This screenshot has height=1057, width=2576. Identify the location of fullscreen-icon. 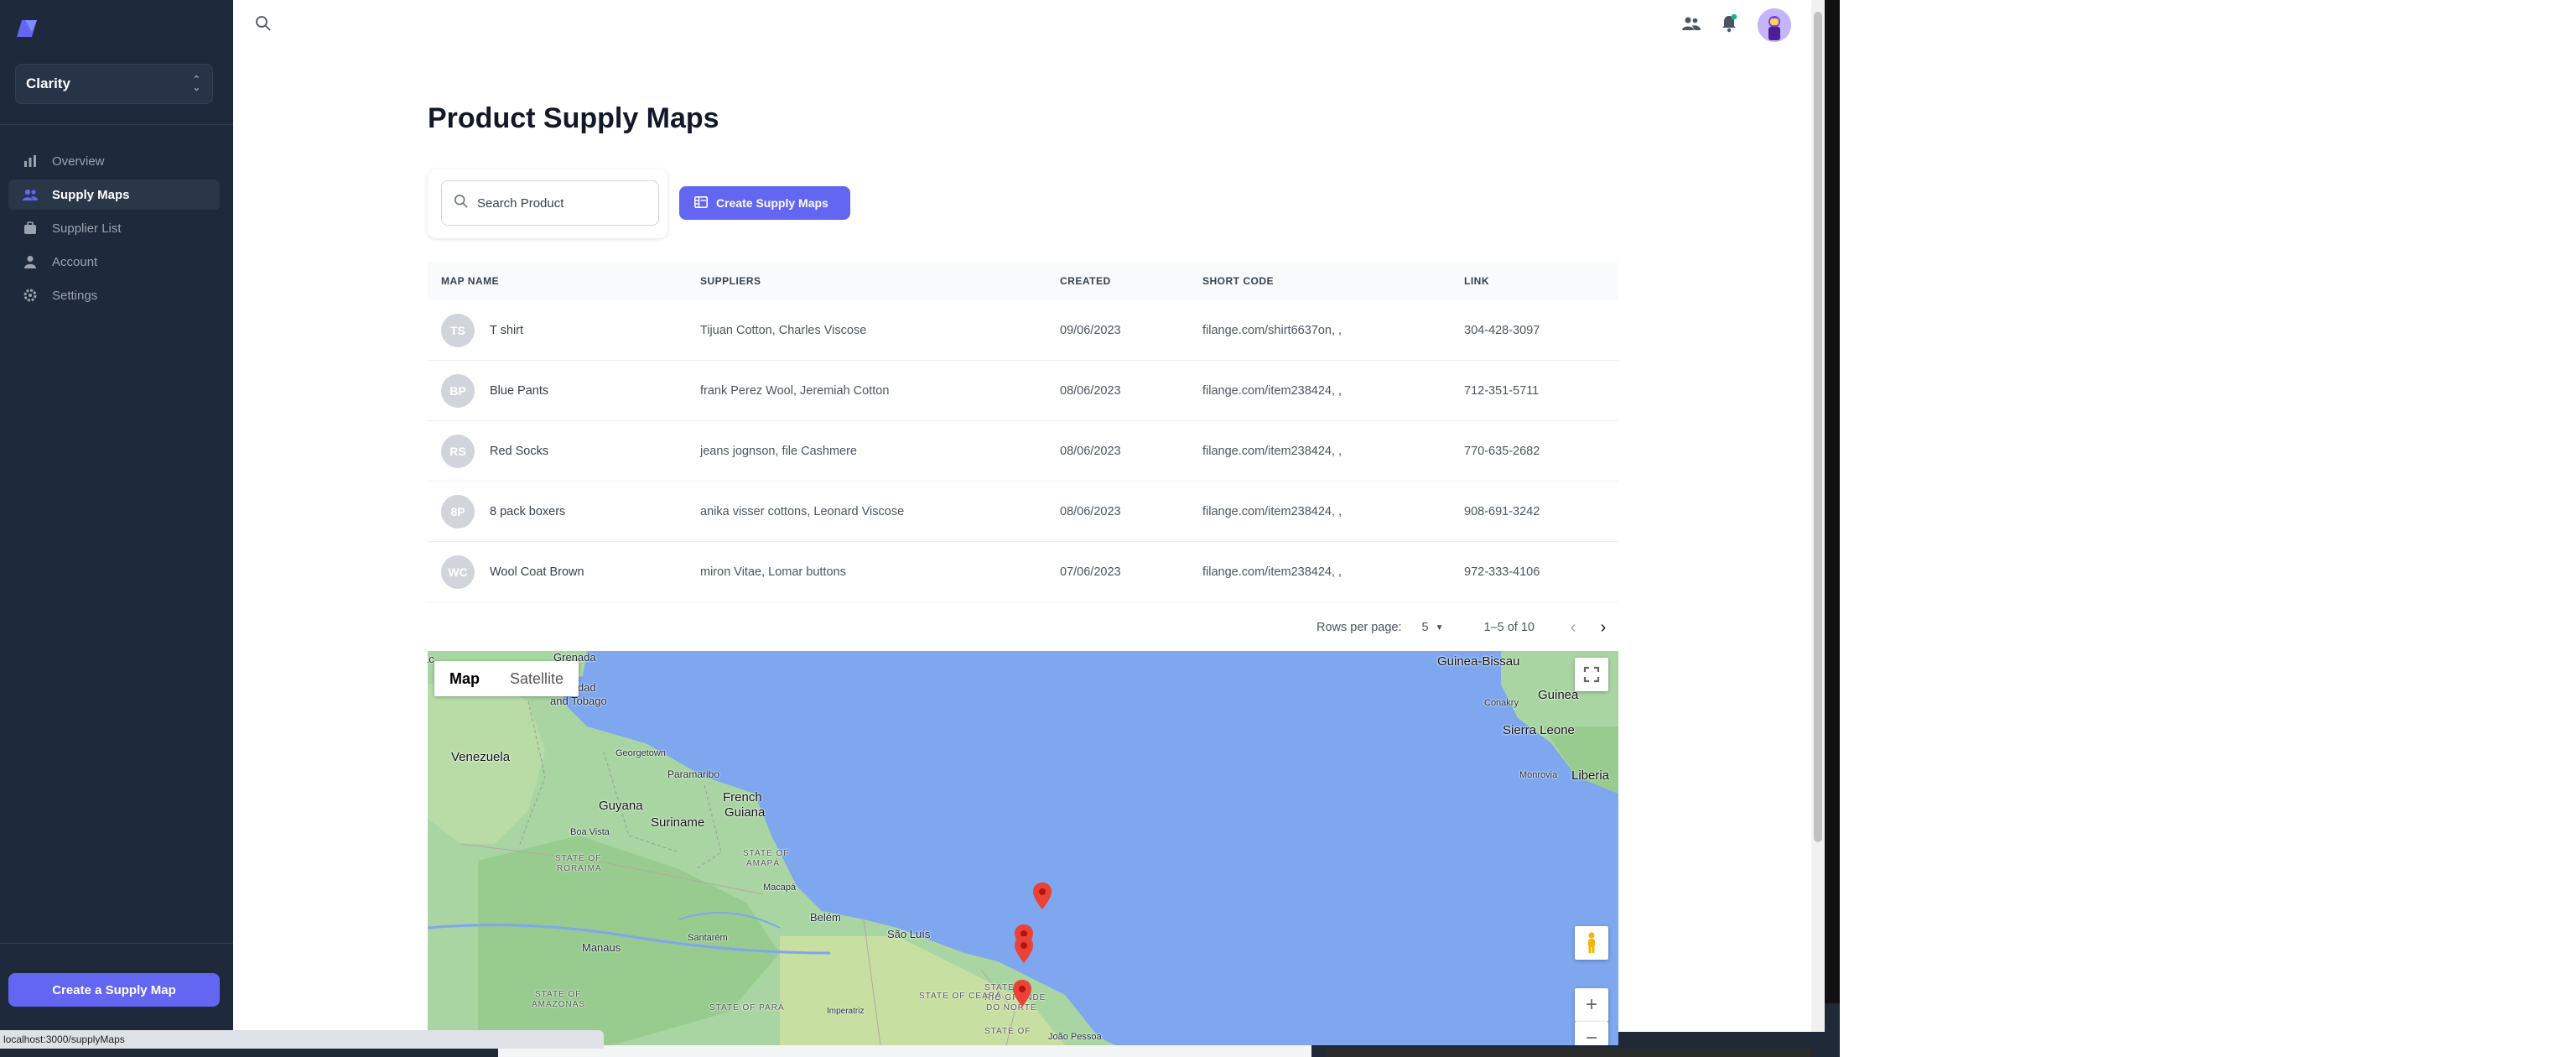
(1591, 675).